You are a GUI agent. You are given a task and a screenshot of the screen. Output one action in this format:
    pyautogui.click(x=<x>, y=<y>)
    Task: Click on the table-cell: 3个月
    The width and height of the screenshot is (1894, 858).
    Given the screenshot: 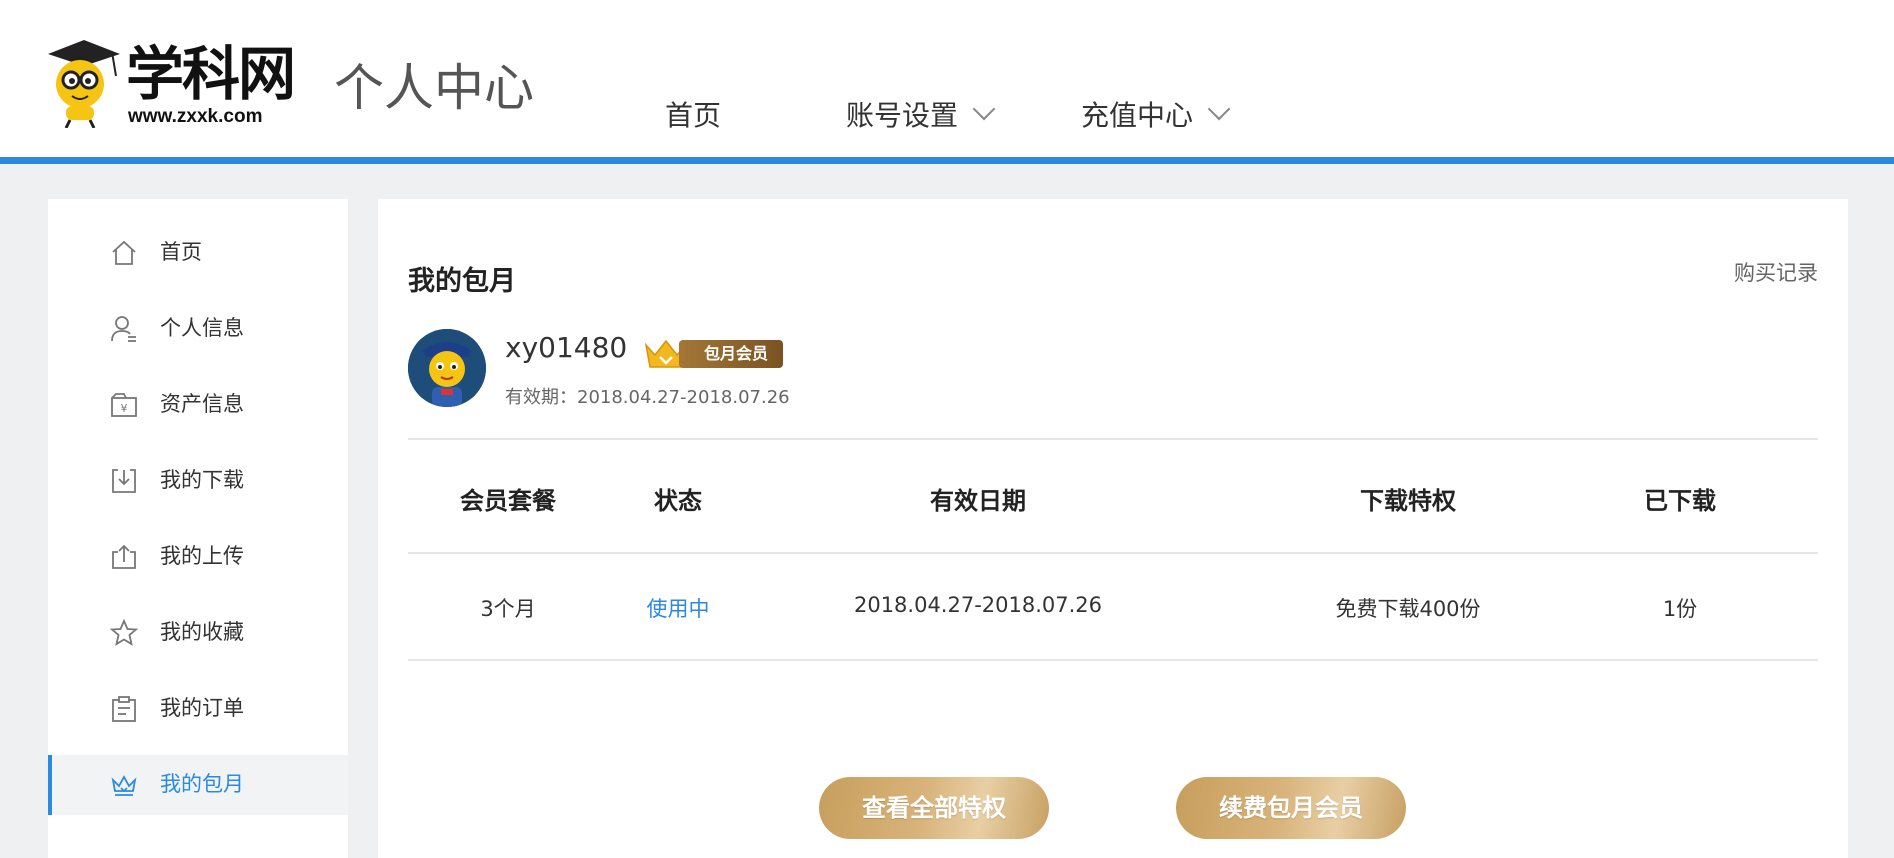 What is the action you would take?
    pyautogui.click(x=508, y=609)
    